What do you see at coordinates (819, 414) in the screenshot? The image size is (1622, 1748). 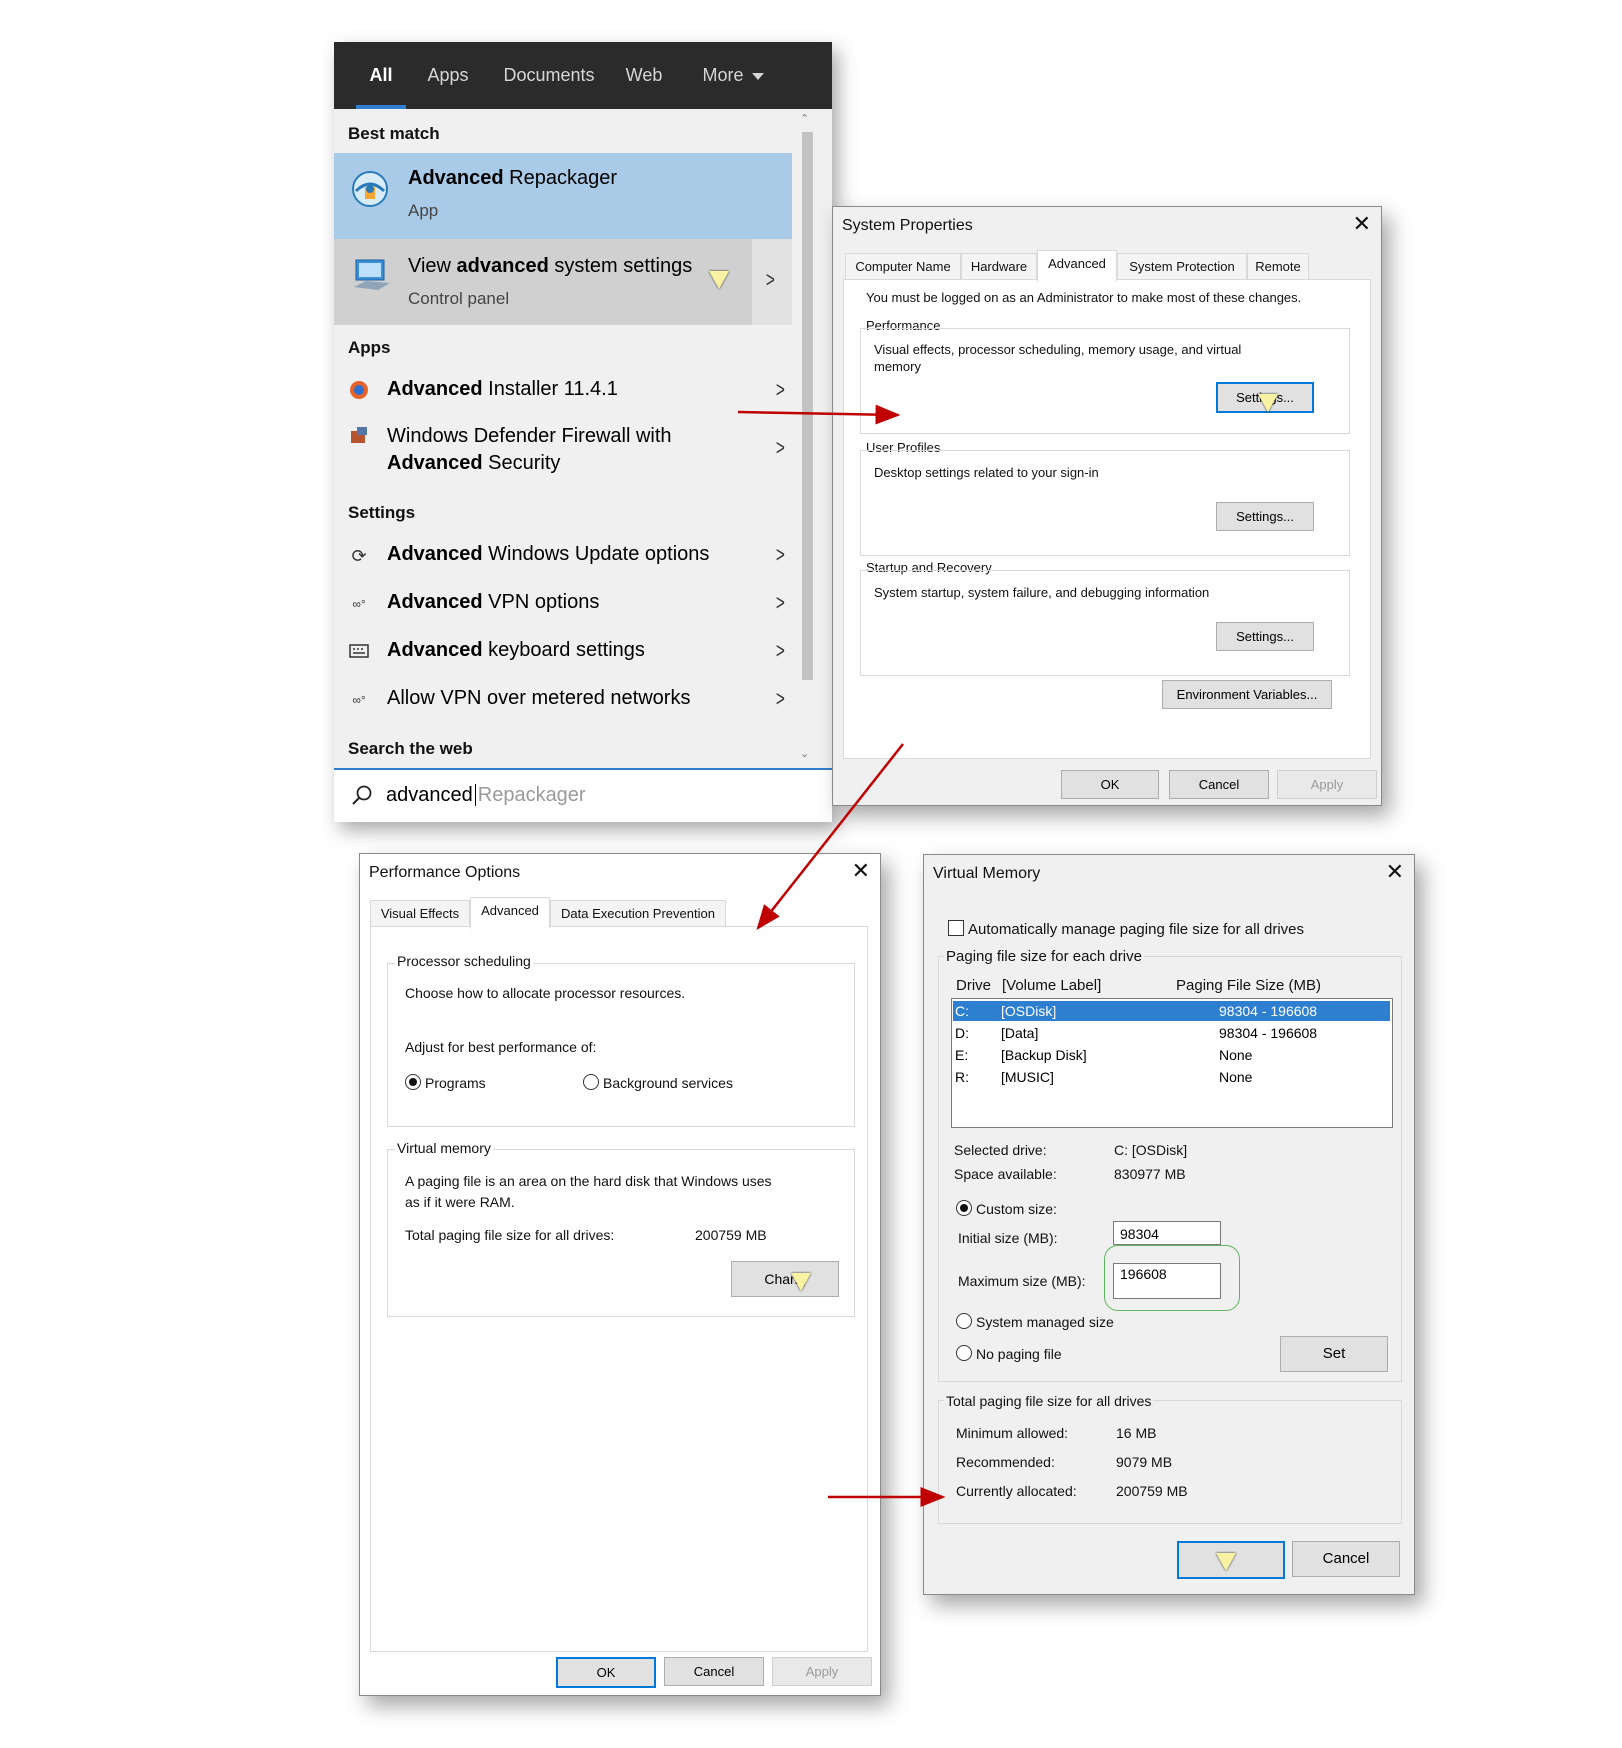 I see `arrow-to-performance-settings` at bounding box center [819, 414].